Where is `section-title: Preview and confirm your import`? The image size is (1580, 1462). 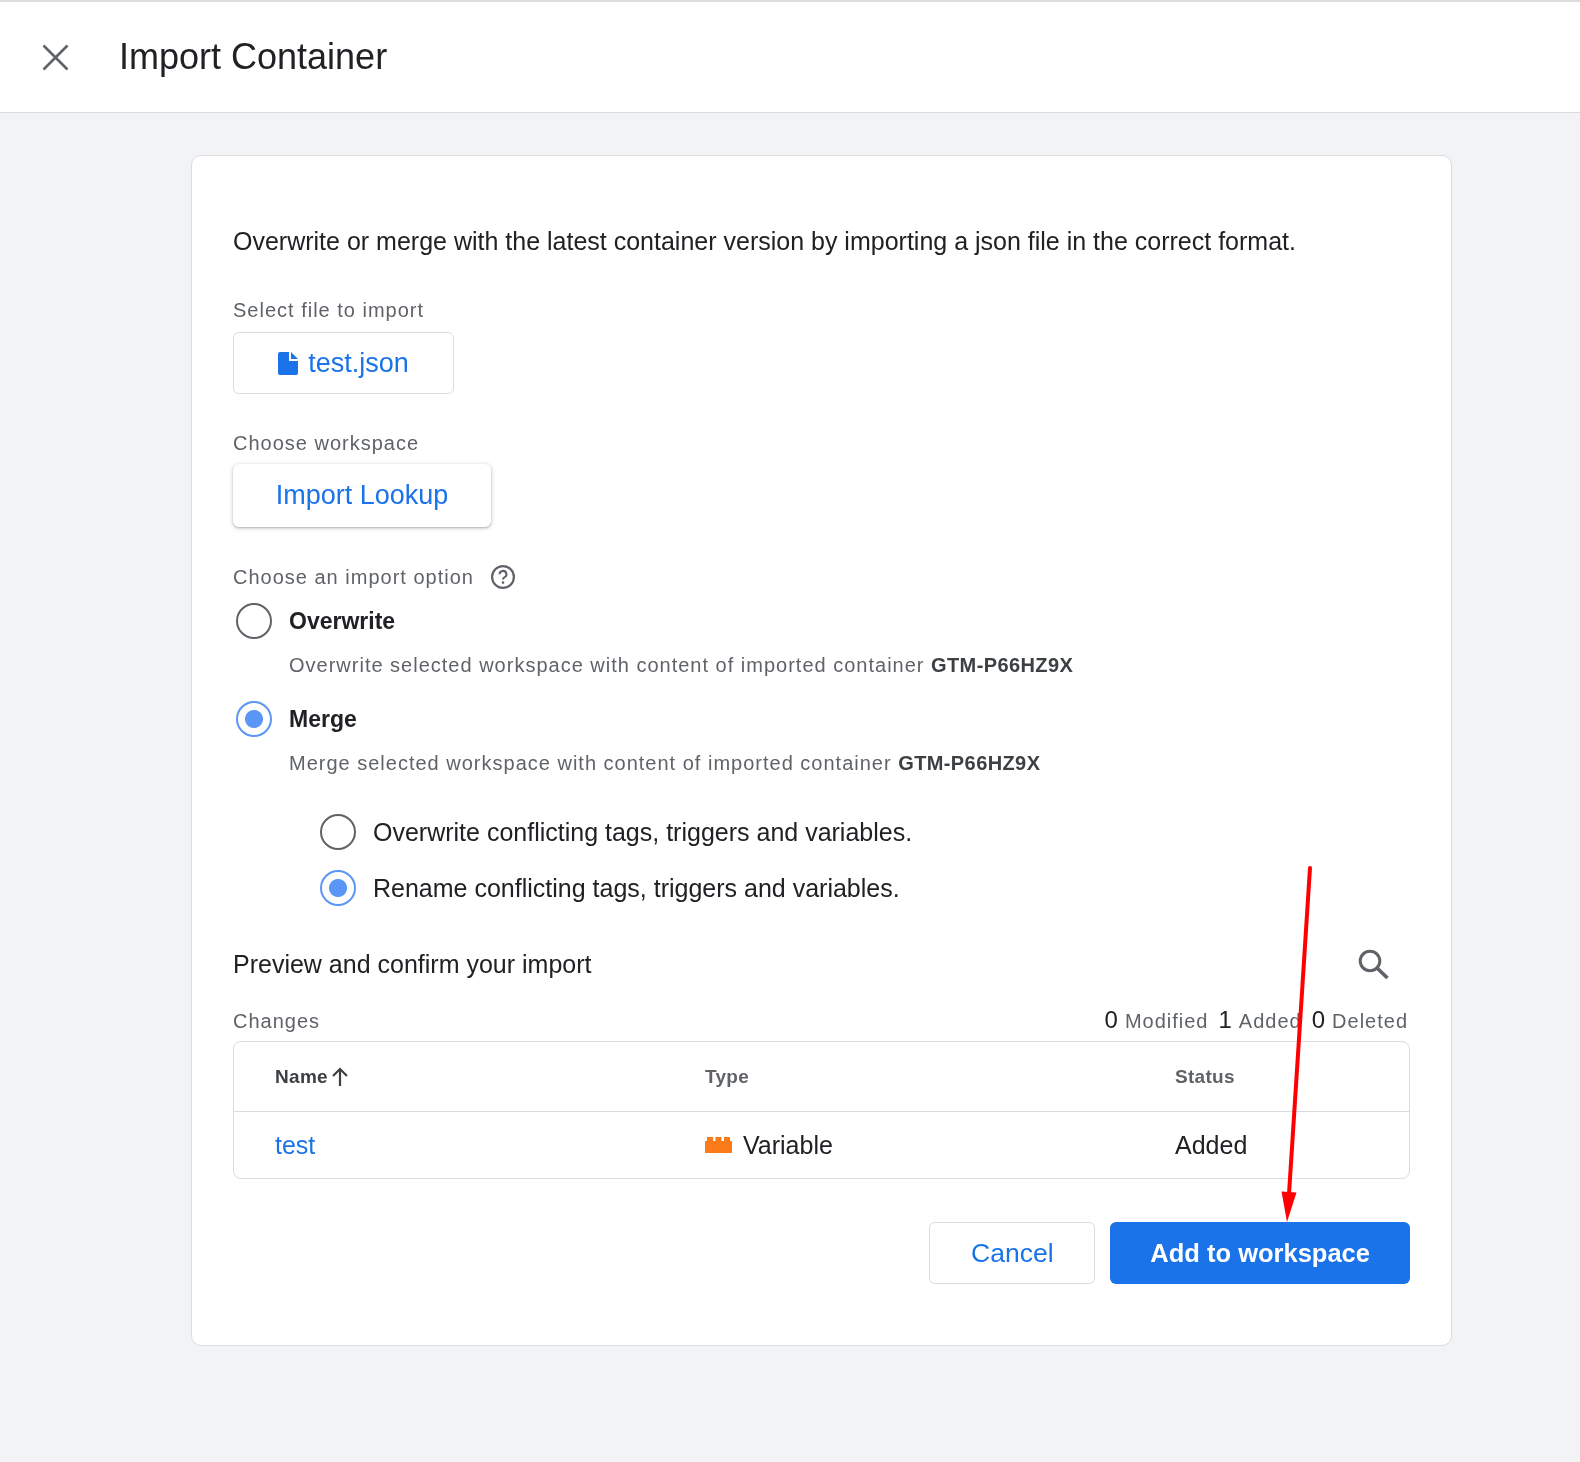 section-title: Preview and confirm your import is located at coordinates (412, 964).